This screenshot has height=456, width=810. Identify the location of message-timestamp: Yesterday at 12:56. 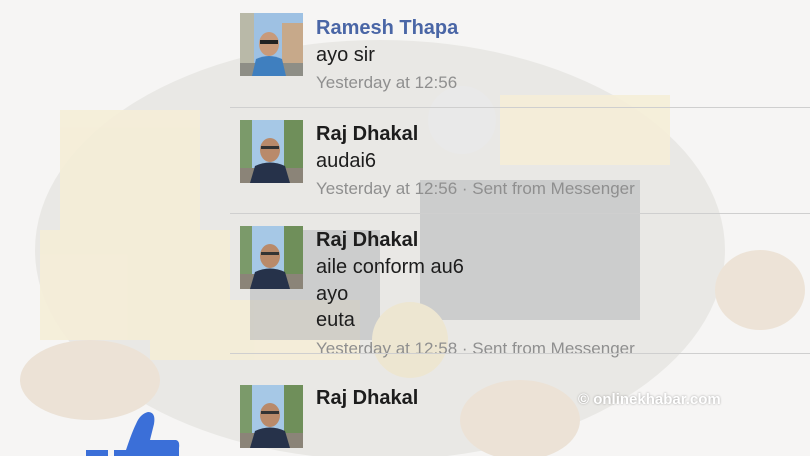
(386, 83).